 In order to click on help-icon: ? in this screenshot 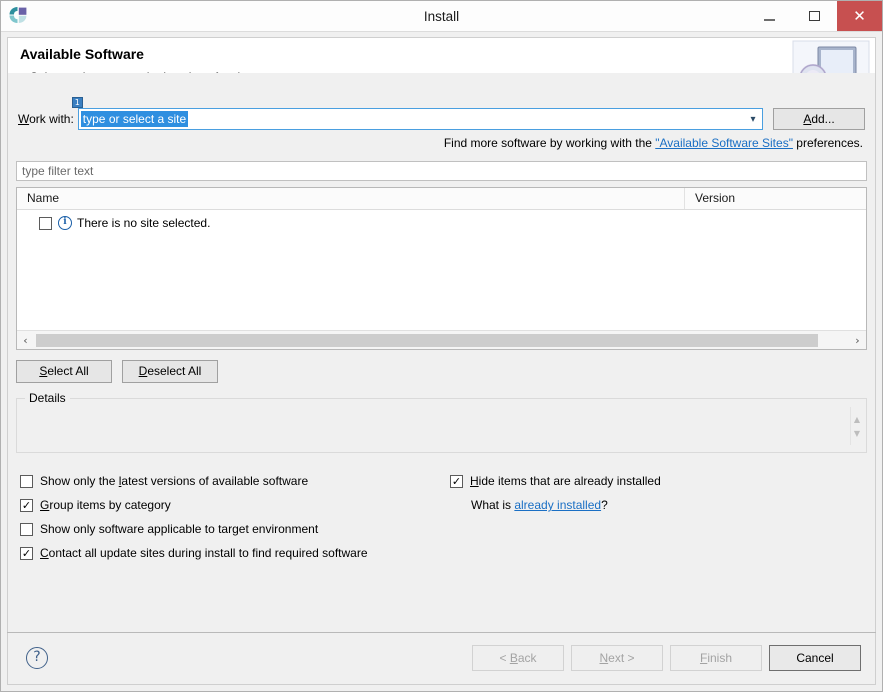, I will do `click(37, 658)`.